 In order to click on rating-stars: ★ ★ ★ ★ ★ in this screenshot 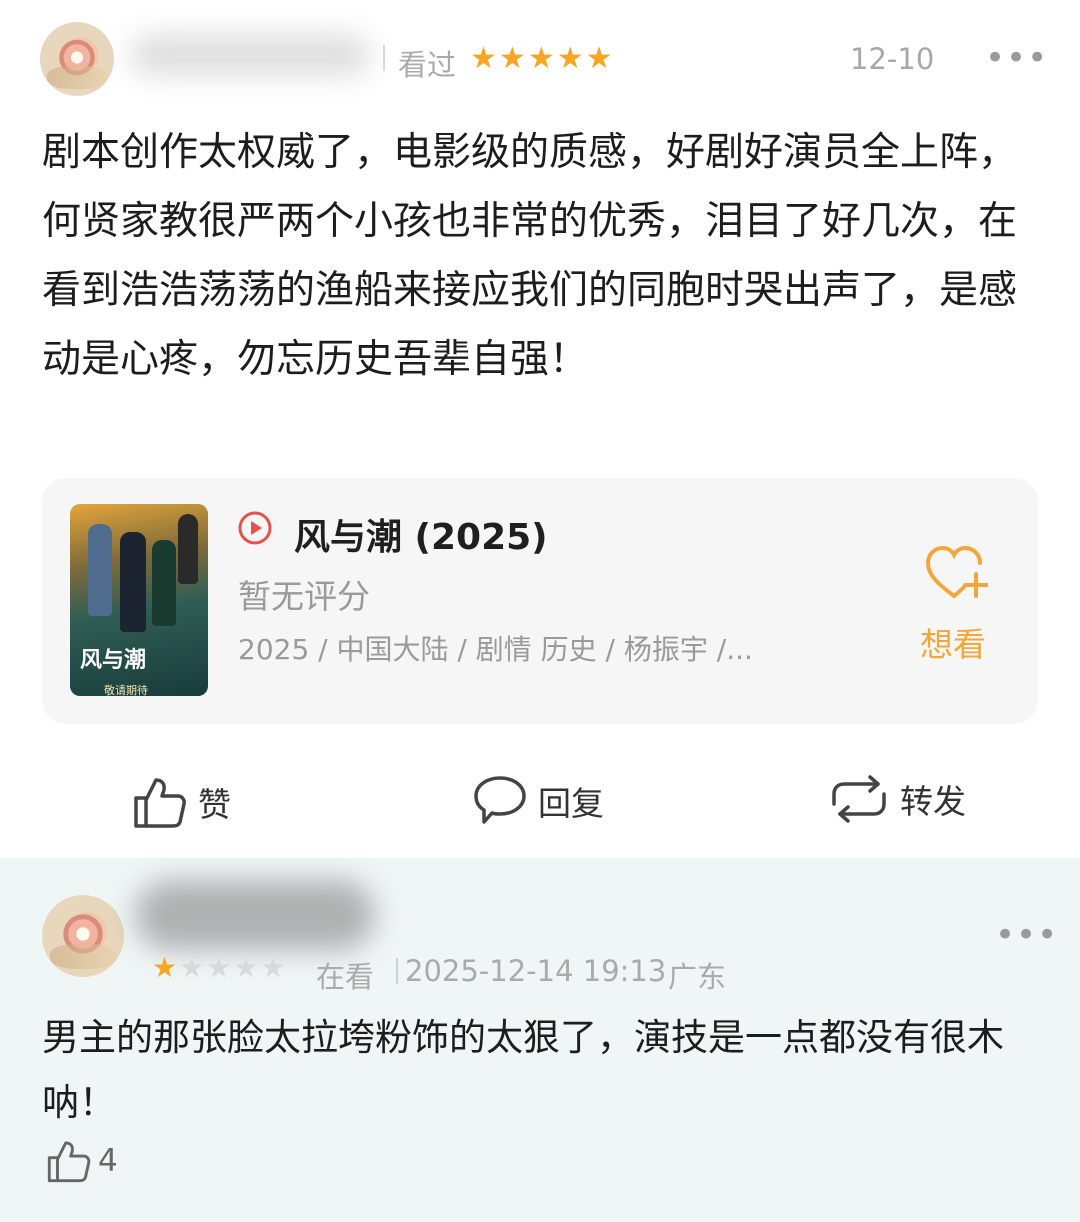, I will do `click(541, 59)`.